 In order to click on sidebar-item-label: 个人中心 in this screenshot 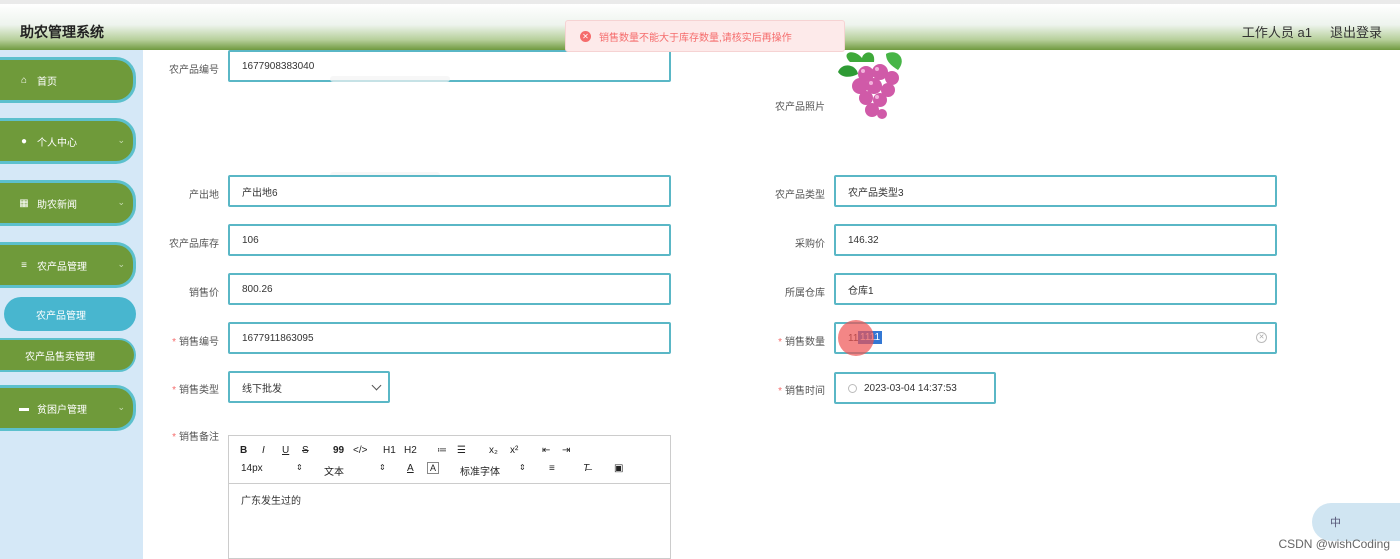, I will do `click(57, 143)`.